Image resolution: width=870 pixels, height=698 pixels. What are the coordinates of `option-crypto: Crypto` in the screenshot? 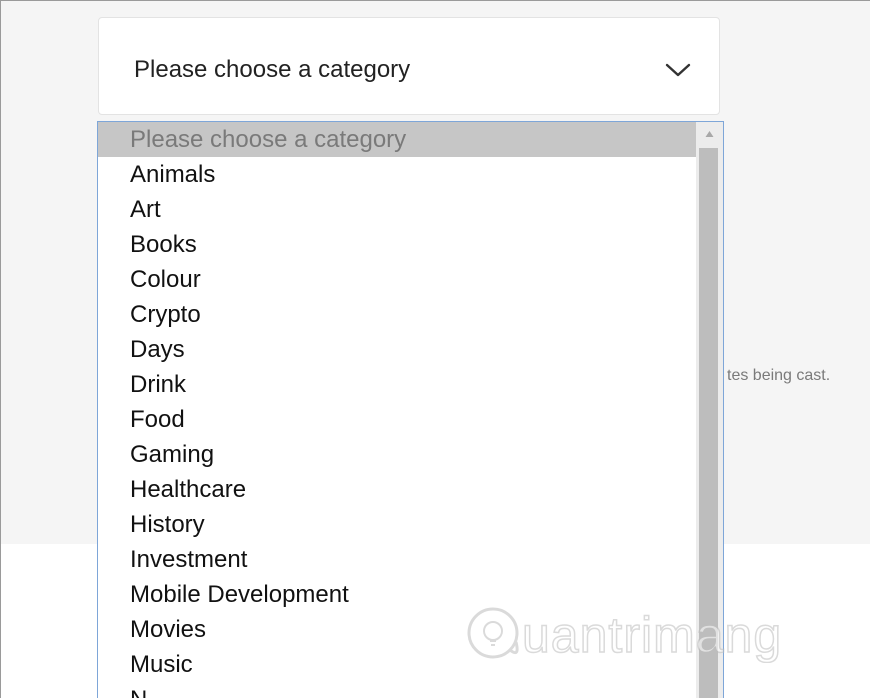 It's located at (397, 314).